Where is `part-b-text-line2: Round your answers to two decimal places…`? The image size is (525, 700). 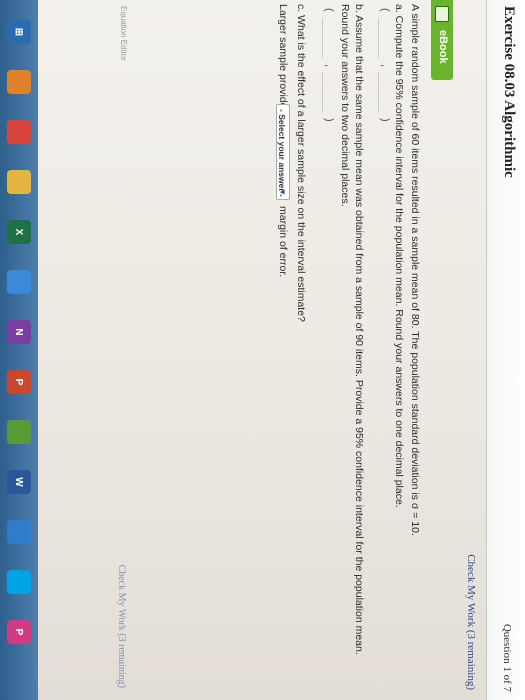
part-b-text-line2: Round your answers to two decimal places… is located at coordinates (345, 105).